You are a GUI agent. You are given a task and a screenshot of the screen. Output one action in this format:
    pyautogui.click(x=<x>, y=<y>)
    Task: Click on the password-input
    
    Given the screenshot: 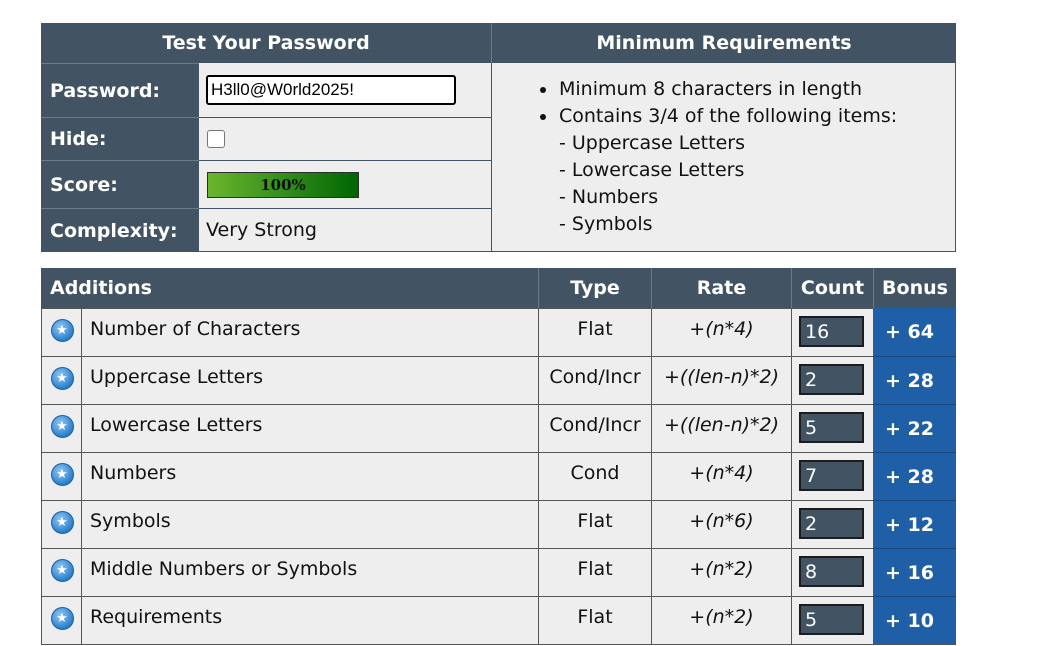 What is the action you would take?
    pyautogui.click(x=331, y=90)
    